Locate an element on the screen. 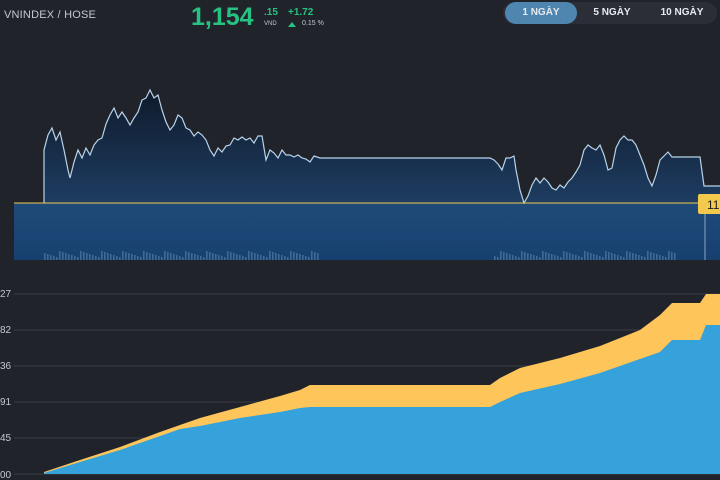 The width and height of the screenshot is (720, 480). below-reference-area is located at coordinates (367, 231).